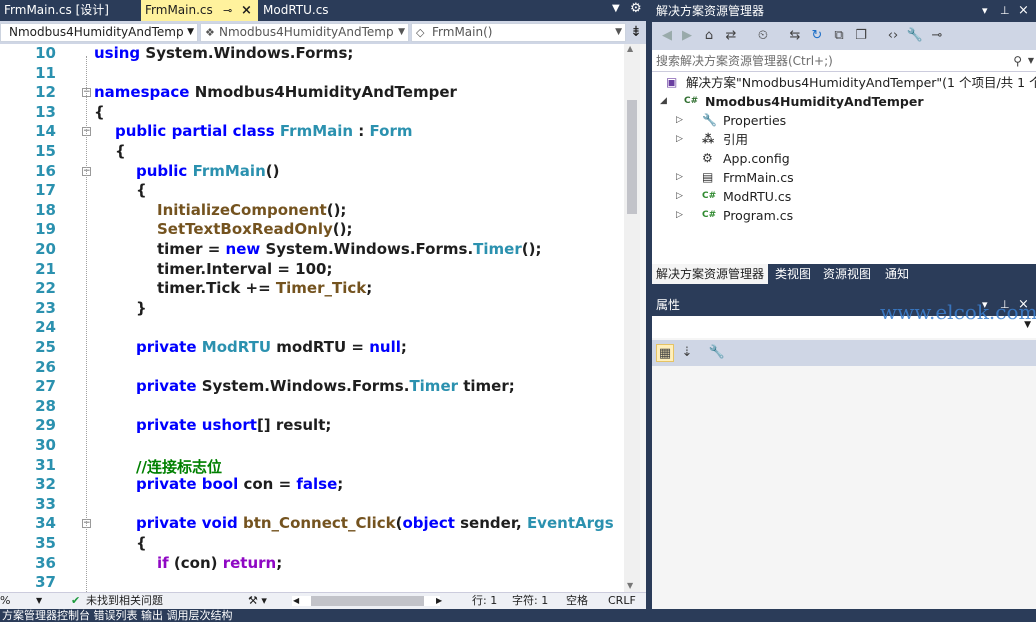  I want to click on tree-item: ▷ C# ModRTU.cs, so click(844, 196).